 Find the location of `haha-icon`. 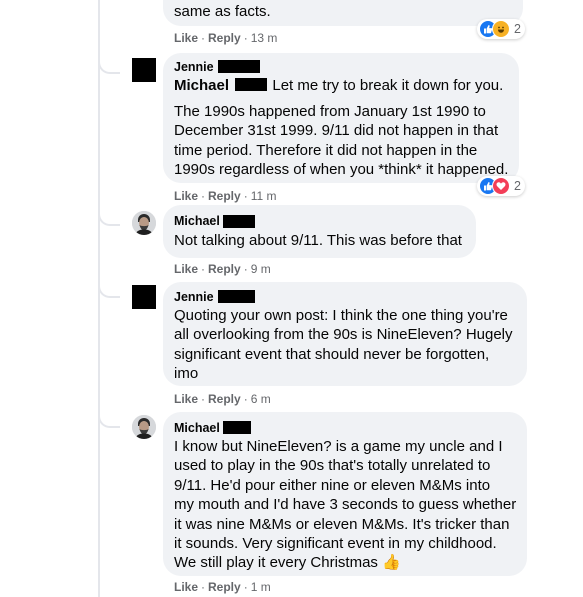

haha-icon is located at coordinates (501, 29).